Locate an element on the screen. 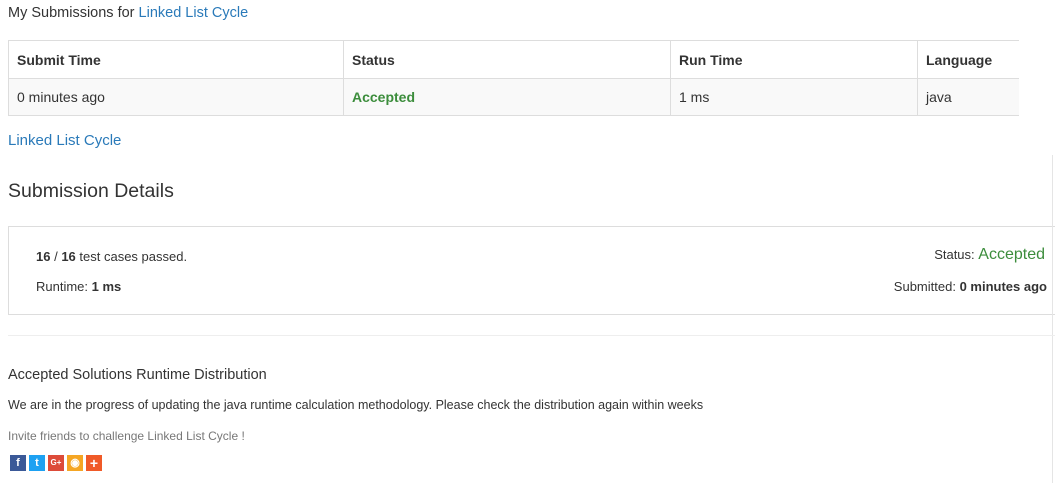 The height and width of the screenshot is (483, 1055). share-icons: f t G+ ◉ + is located at coordinates (56, 463).